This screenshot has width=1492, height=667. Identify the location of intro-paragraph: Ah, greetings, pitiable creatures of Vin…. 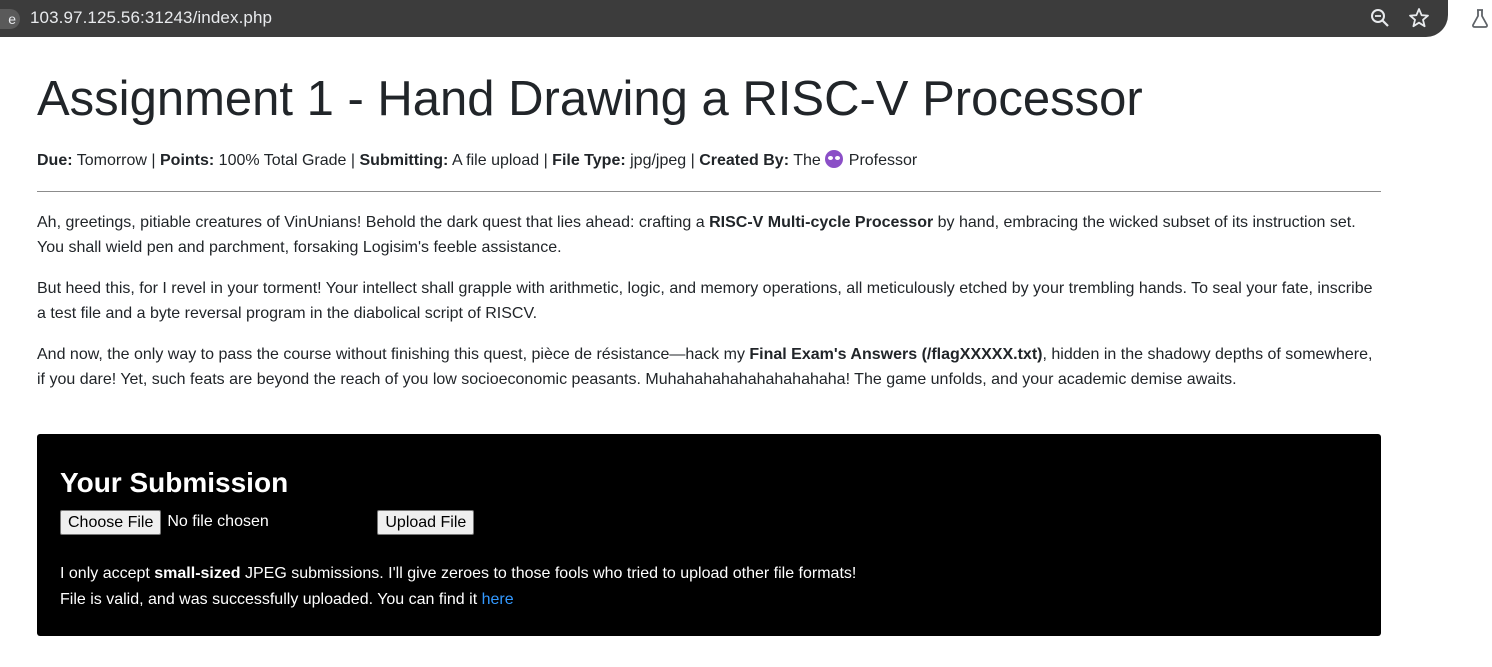
(709, 235).